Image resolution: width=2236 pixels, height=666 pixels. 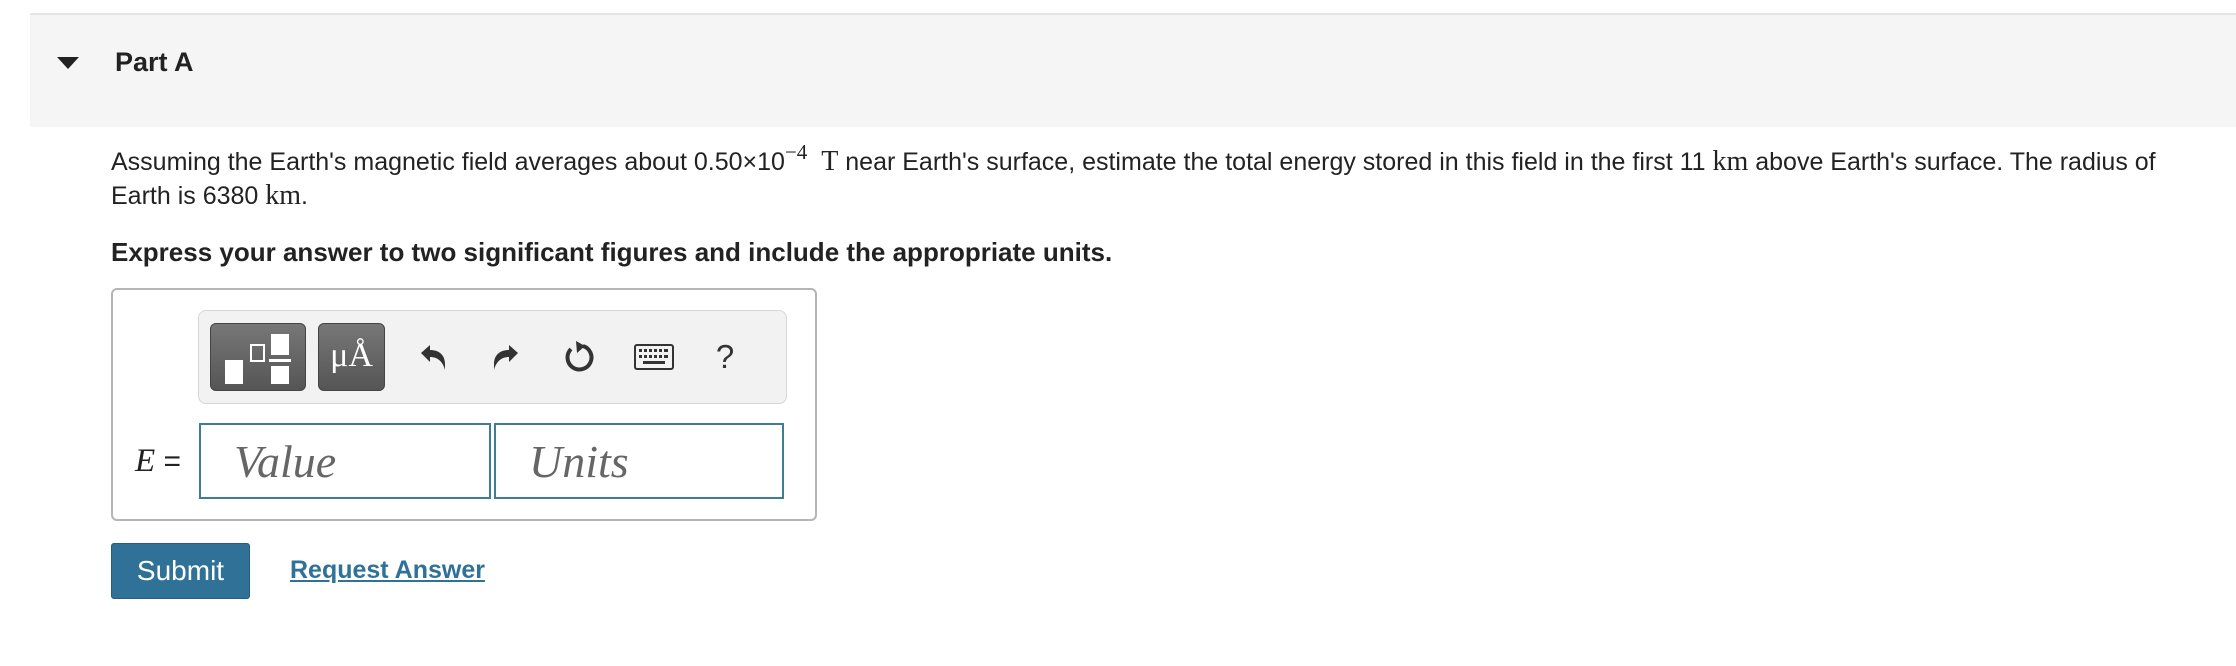 I want to click on keyboard-icon, so click(x=654, y=357).